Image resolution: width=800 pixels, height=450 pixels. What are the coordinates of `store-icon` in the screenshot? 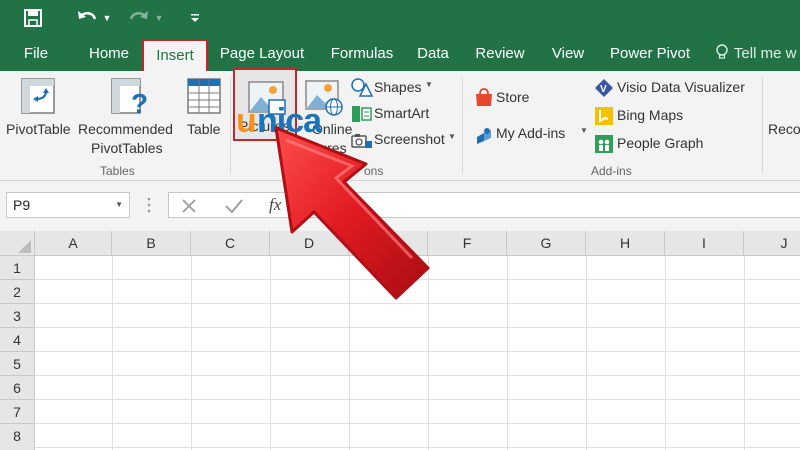 It's located at (484, 98).